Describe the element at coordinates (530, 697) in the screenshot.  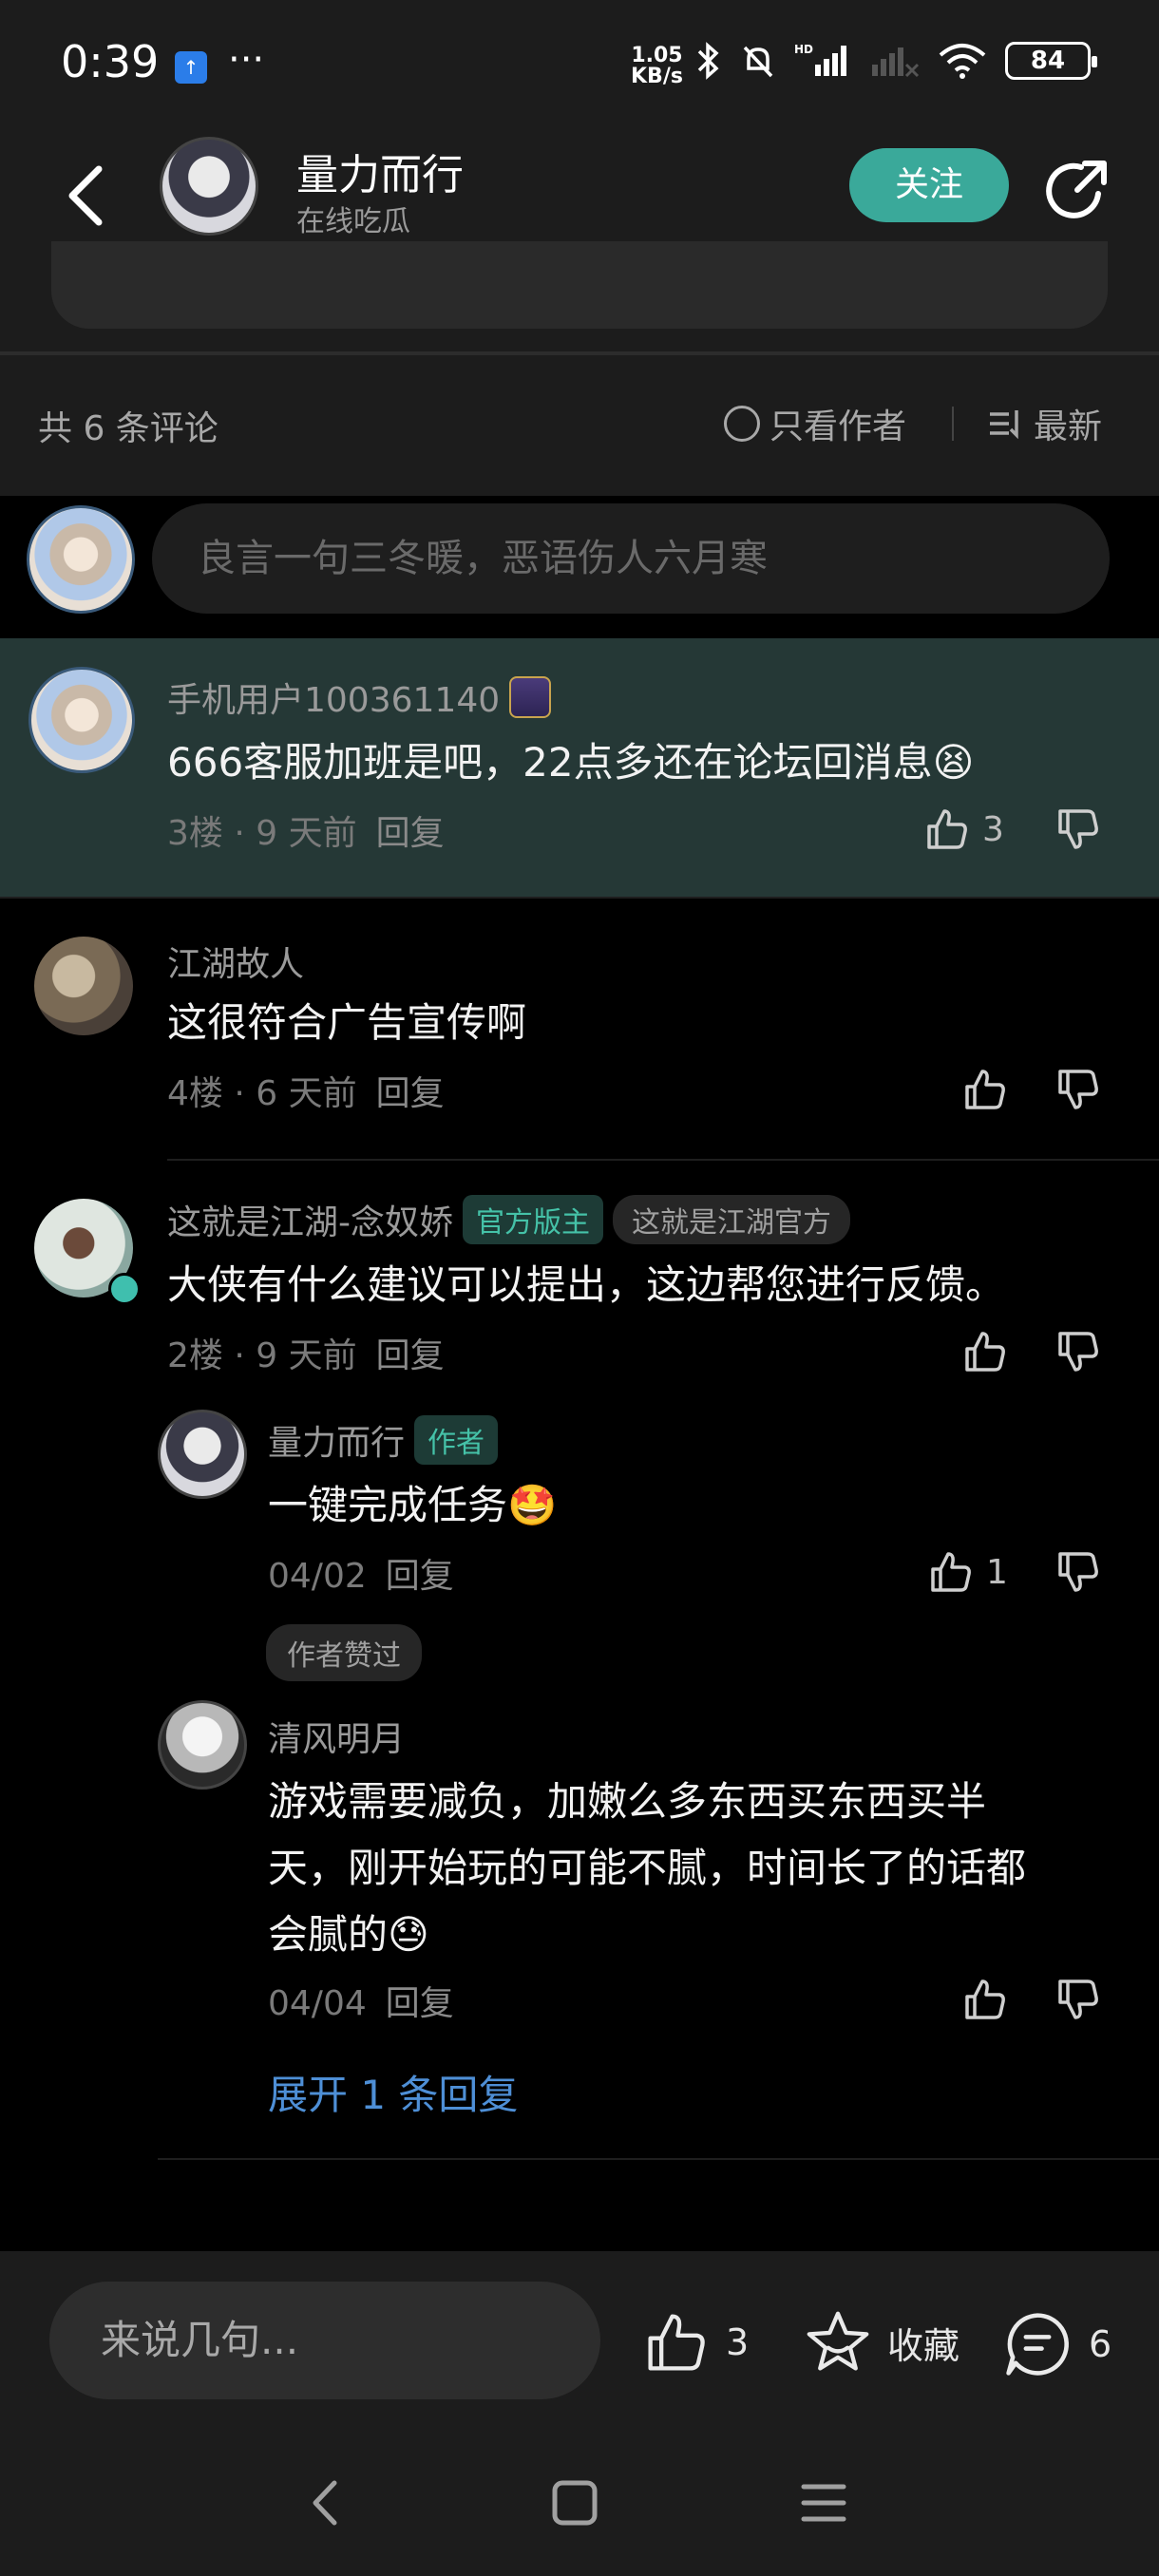
I see `level-badge-icon` at that location.